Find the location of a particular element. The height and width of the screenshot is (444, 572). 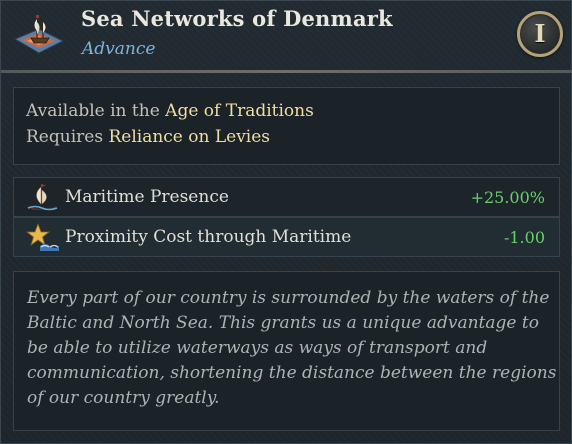

age-numeral: I is located at coordinates (540, 33).